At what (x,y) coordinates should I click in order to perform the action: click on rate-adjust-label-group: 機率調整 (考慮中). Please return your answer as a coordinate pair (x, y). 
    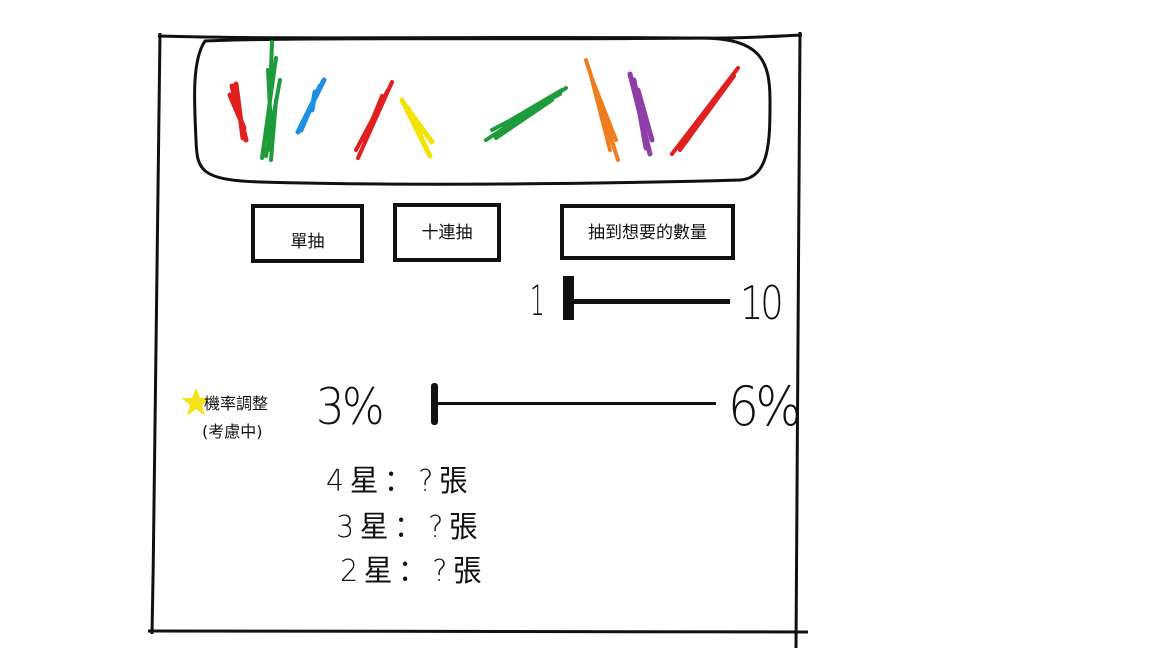
    Looking at the image, I should click on (238, 414).